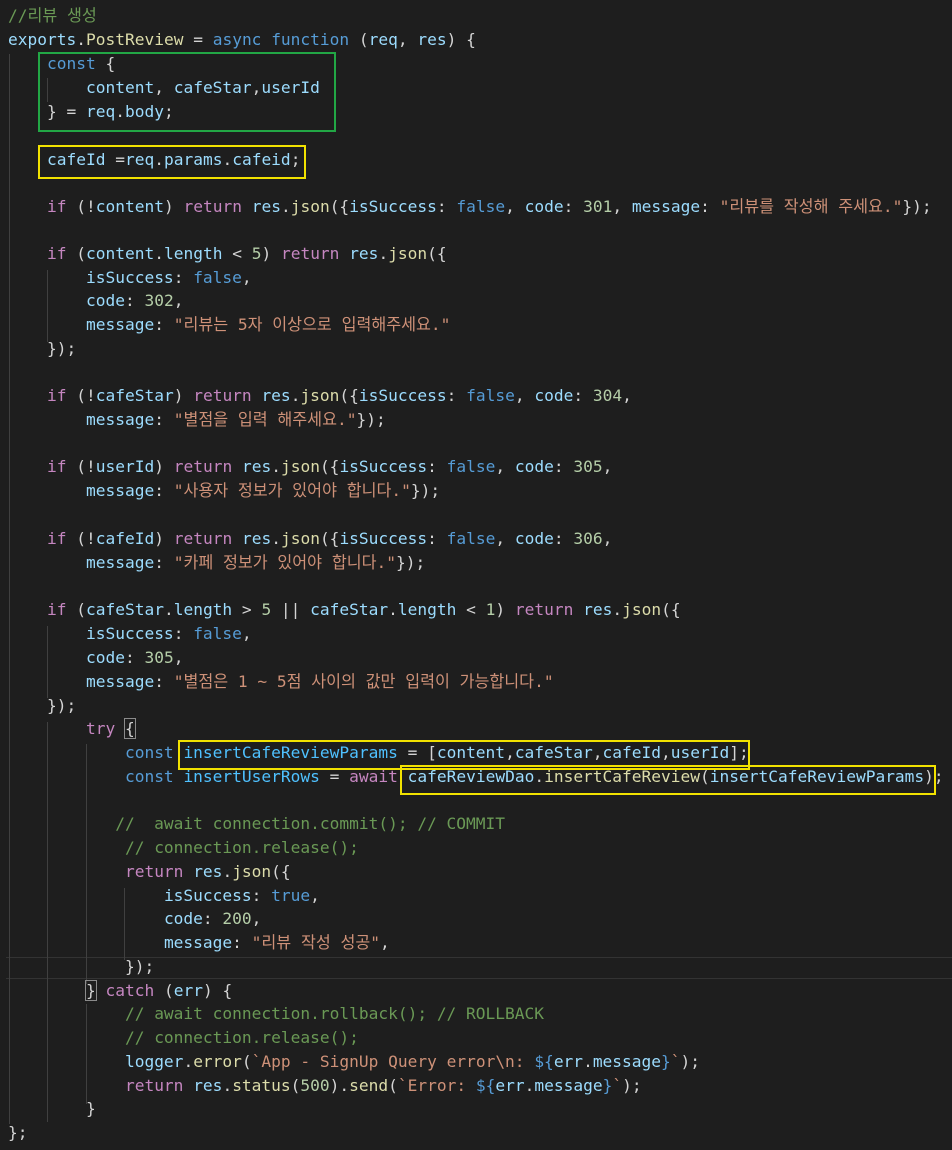 This screenshot has height=1150, width=952. Describe the element at coordinates (666, 1061) in the screenshot. I see `code-token: }` at that location.